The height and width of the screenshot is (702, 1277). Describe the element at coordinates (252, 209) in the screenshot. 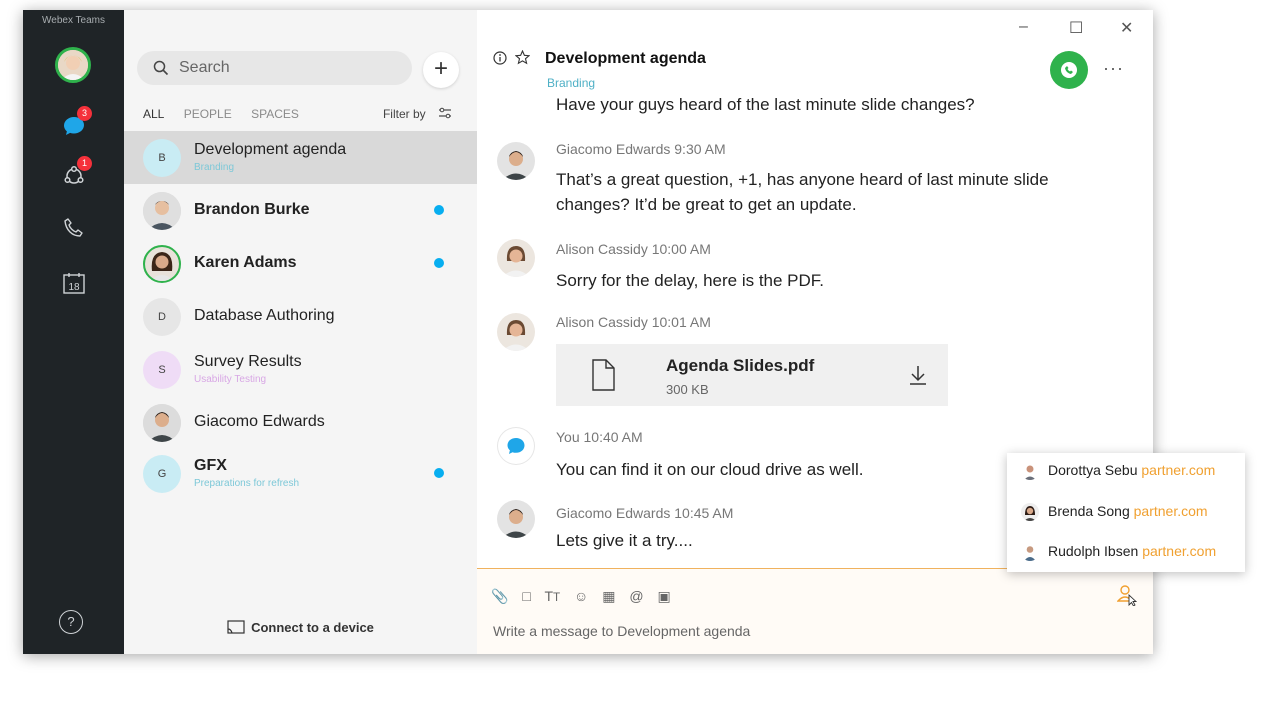

I see `space-item-name: Brandon Burke` at that location.